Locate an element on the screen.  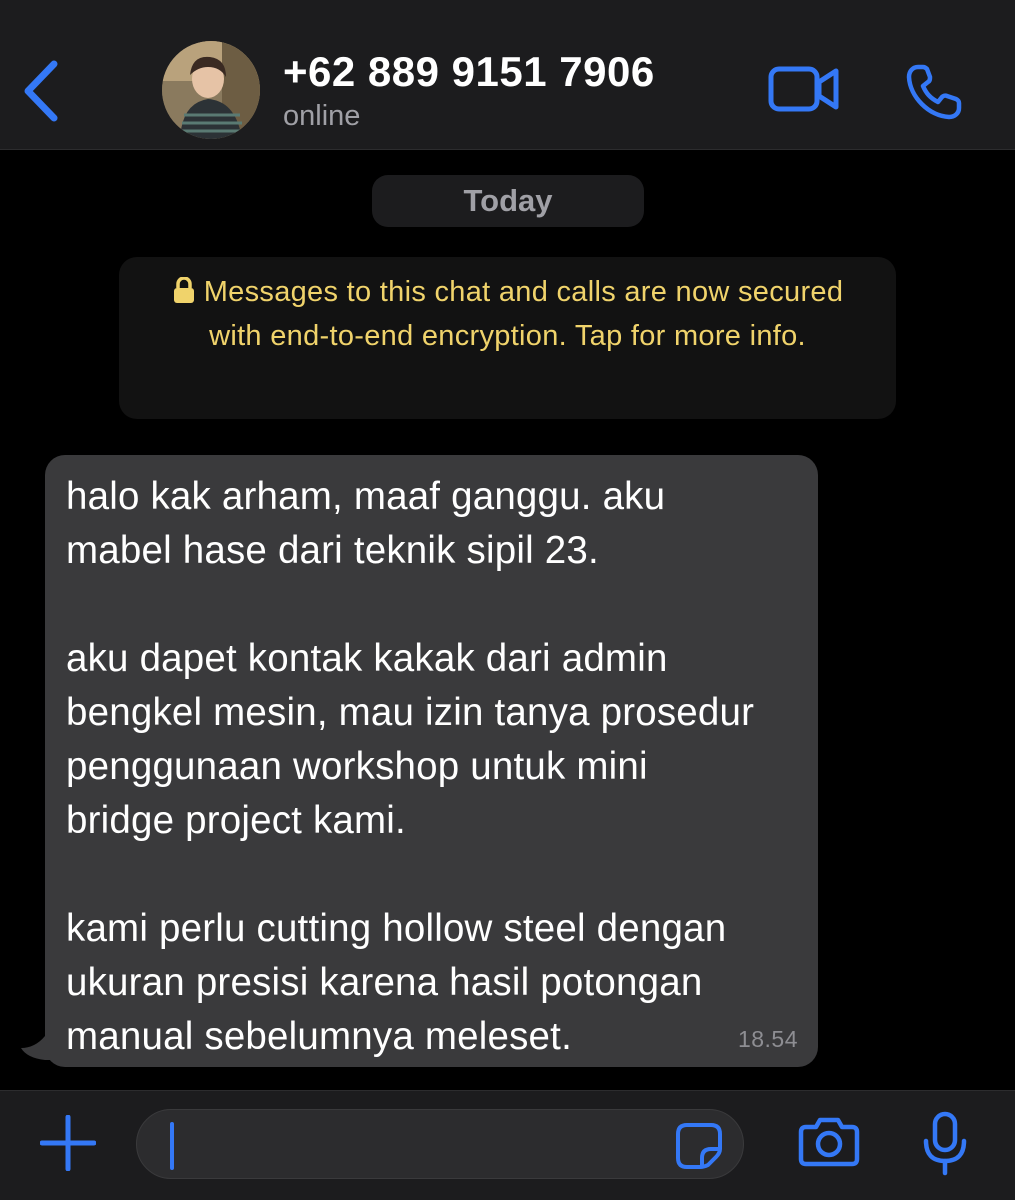
plus-icon is located at coordinates (68, 1143).